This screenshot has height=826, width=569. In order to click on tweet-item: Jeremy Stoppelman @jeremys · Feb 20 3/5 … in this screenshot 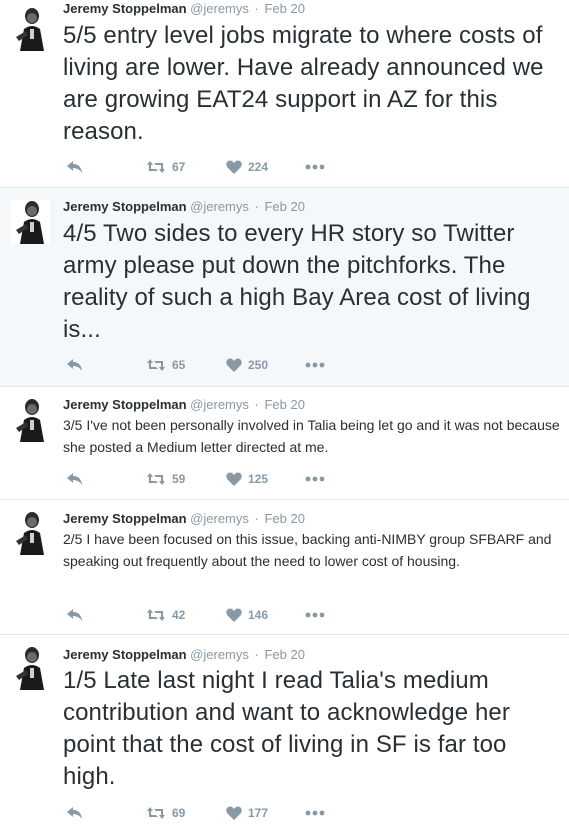, I will do `click(284, 443)`.